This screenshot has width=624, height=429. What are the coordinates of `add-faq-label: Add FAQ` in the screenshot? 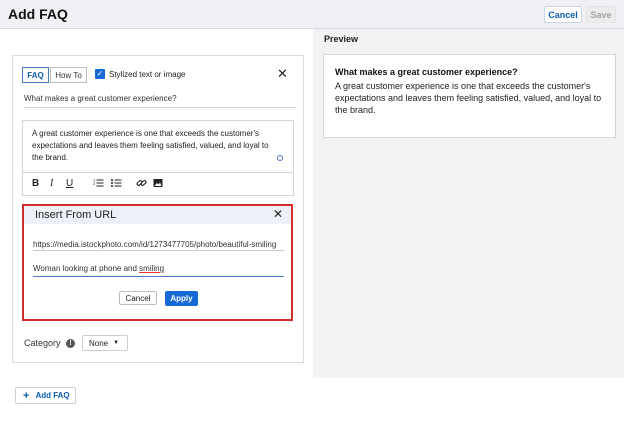 It's located at (52, 395).